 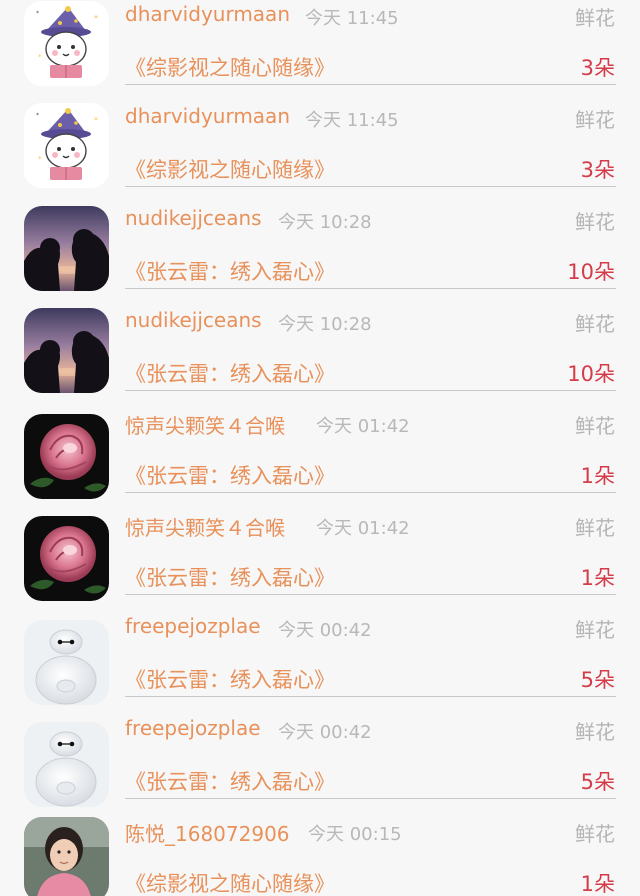 I want to click on timestamp: 今天 00:15, so click(x=355, y=834).